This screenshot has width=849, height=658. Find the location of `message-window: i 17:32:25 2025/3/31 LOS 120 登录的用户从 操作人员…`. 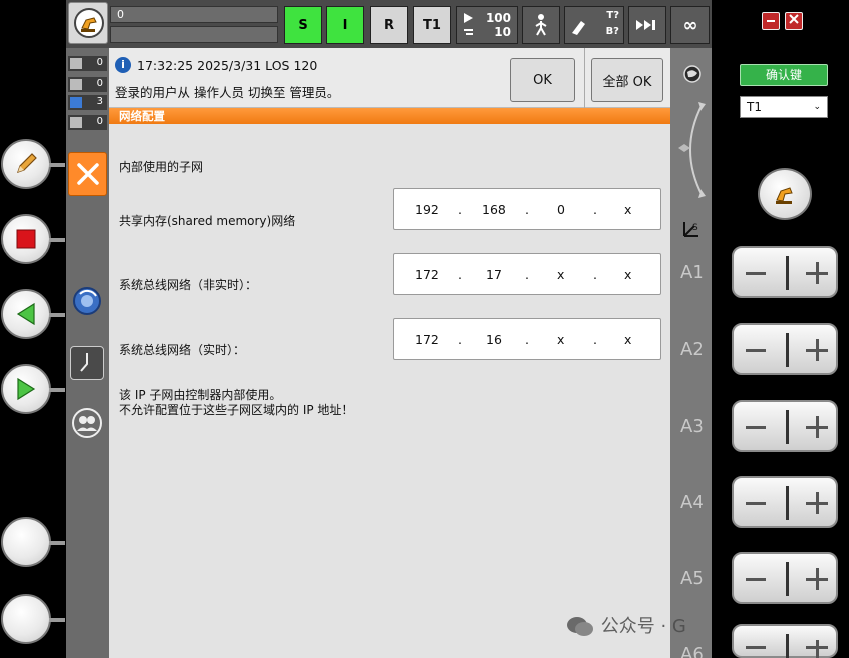

message-window: i 17:32:25 2025/3/31 LOS 120 登录的用户从 操作人员… is located at coordinates (389, 78).